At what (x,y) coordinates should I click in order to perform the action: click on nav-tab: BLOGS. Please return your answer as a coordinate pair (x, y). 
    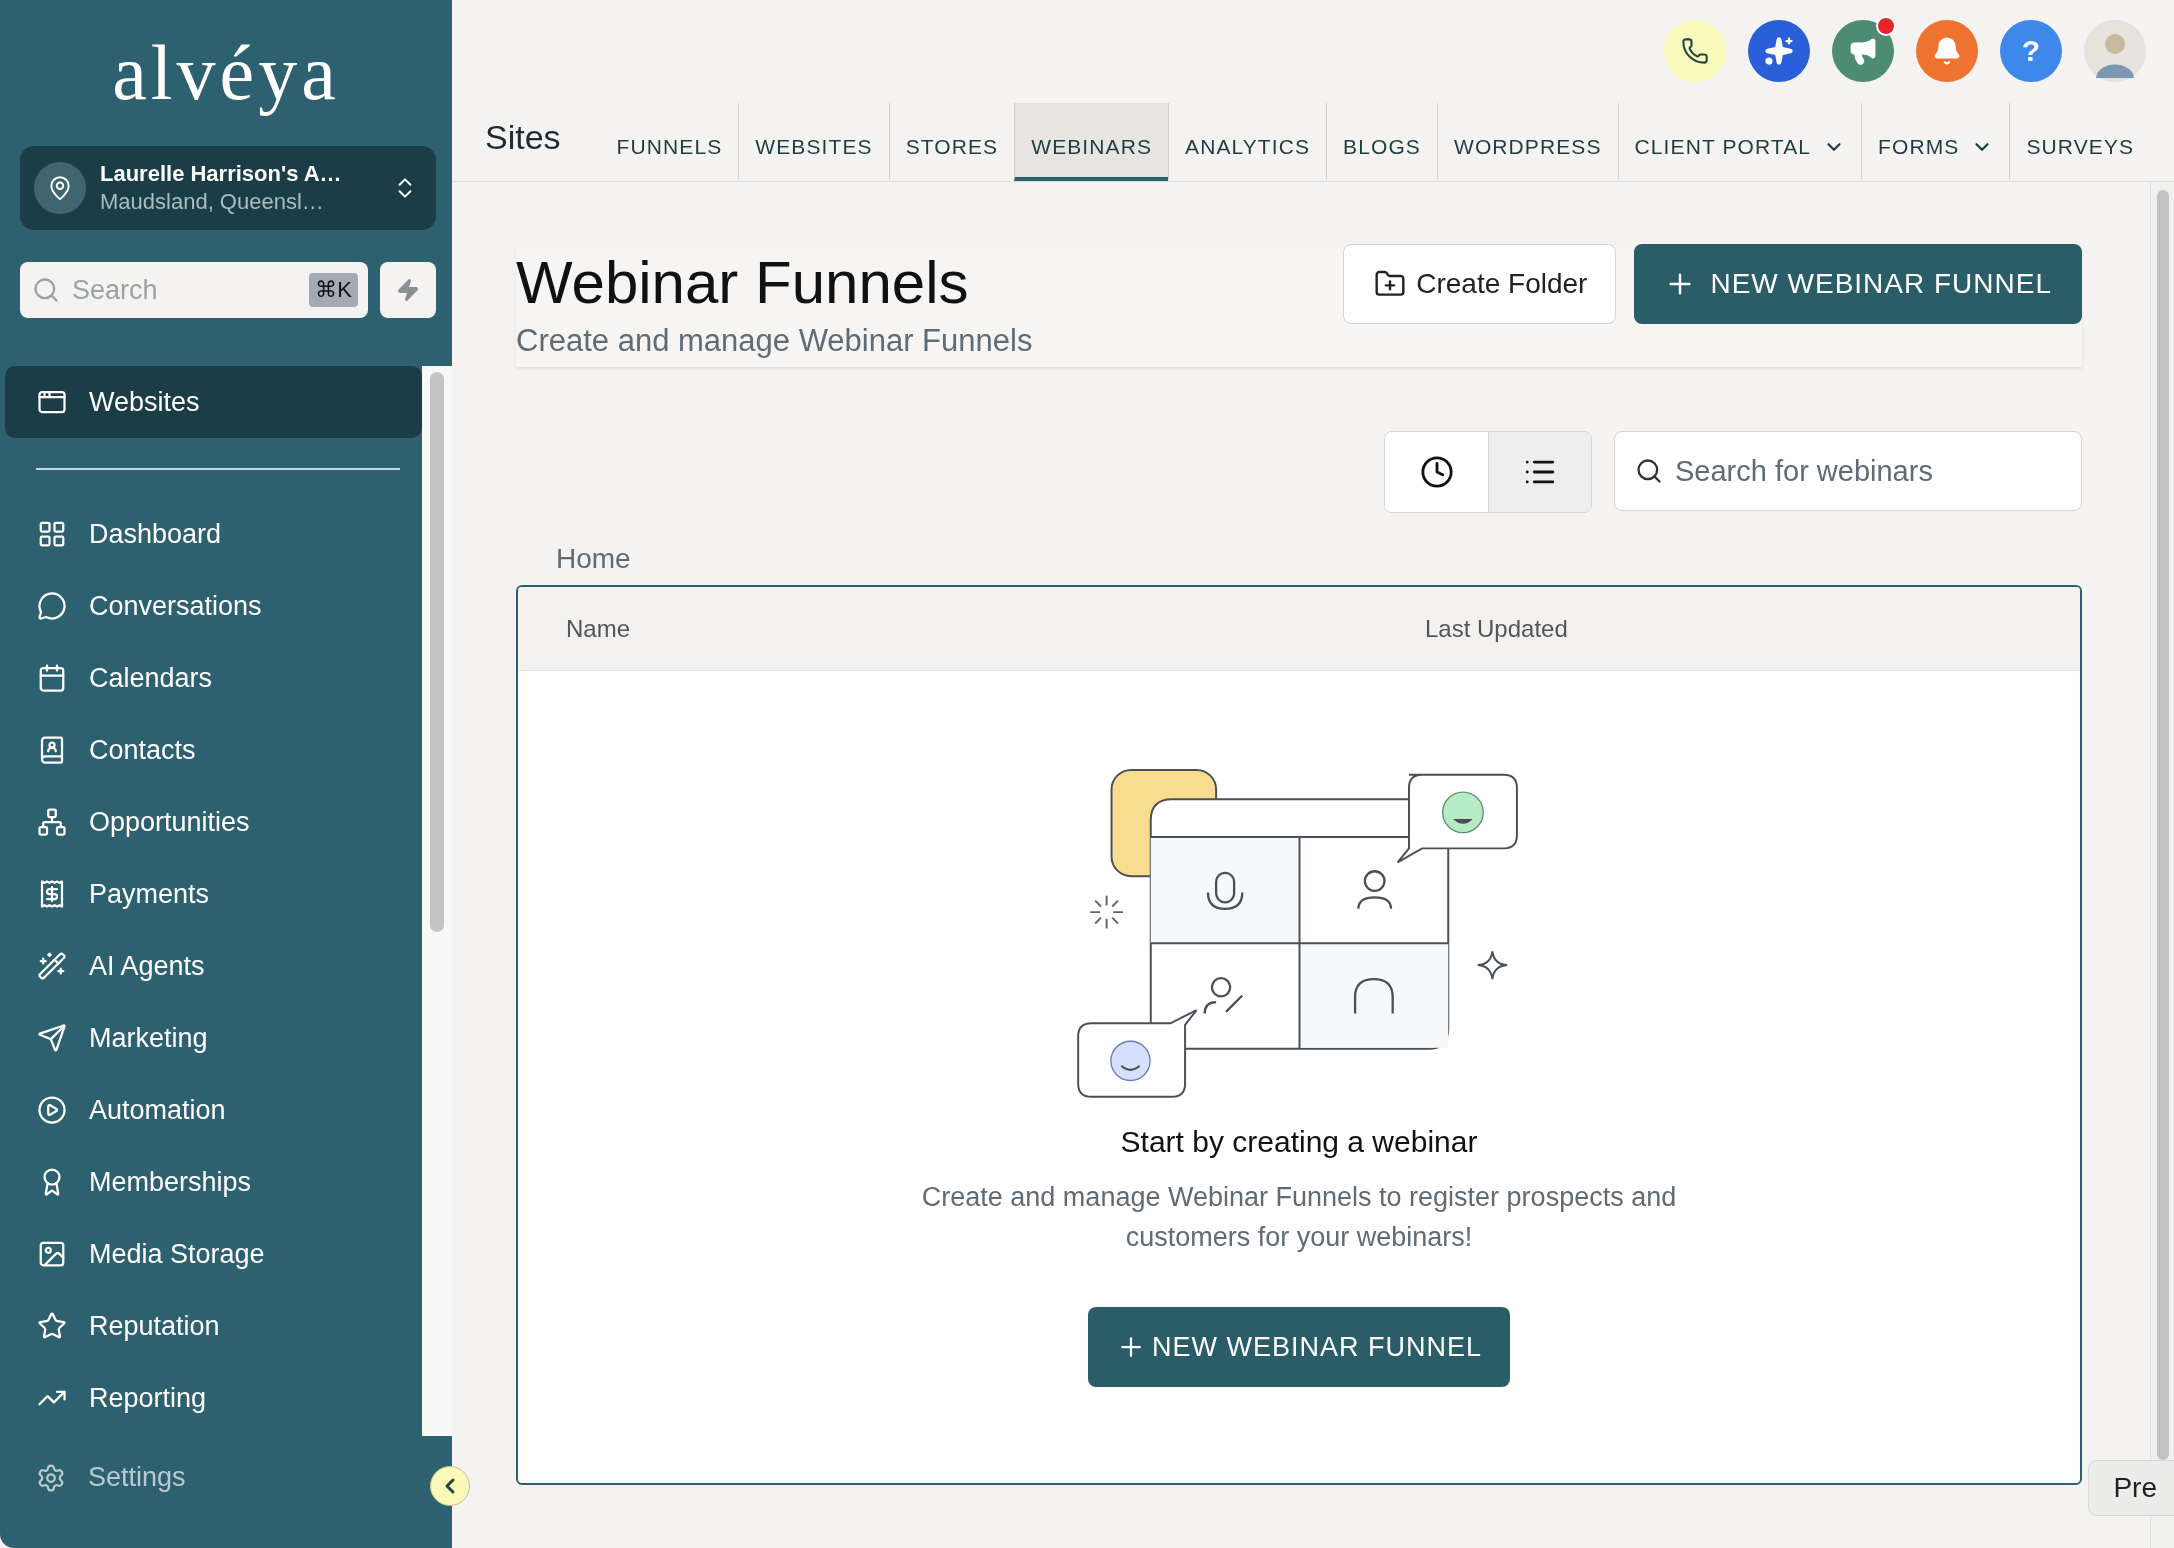
    Looking at the image, I should click on (1381, 142).